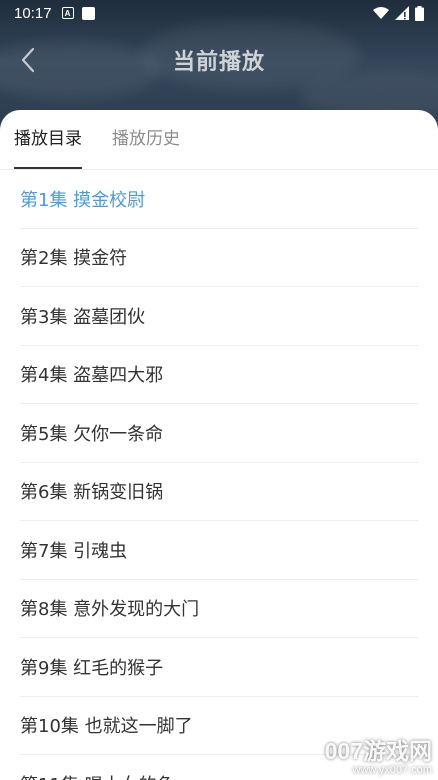 The width and height of the screenshot is (438, 780). I want to click on episode-label: 第5集 欠你一条命, so click(92, 434).